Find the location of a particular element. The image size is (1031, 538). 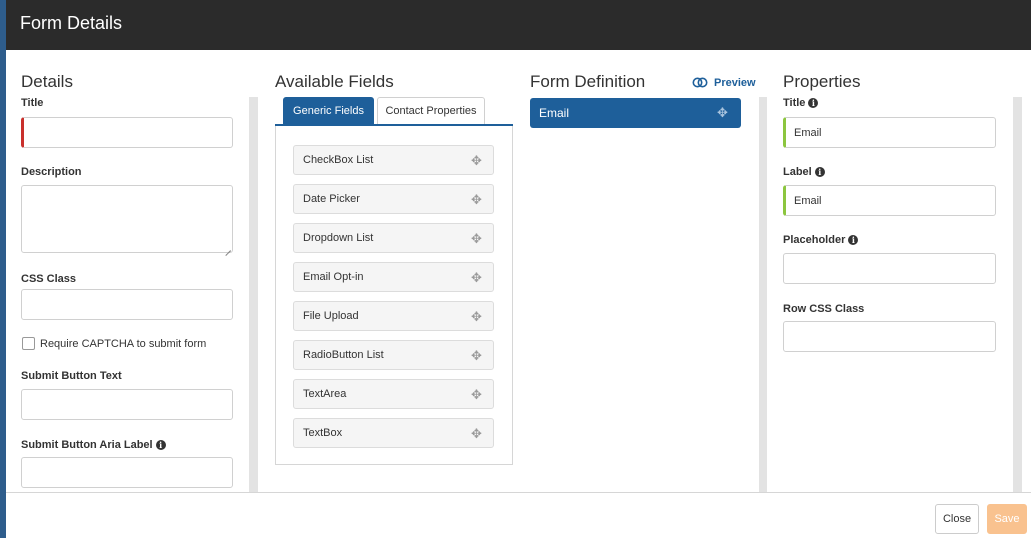

title-input is located at coordinates (127, 132).